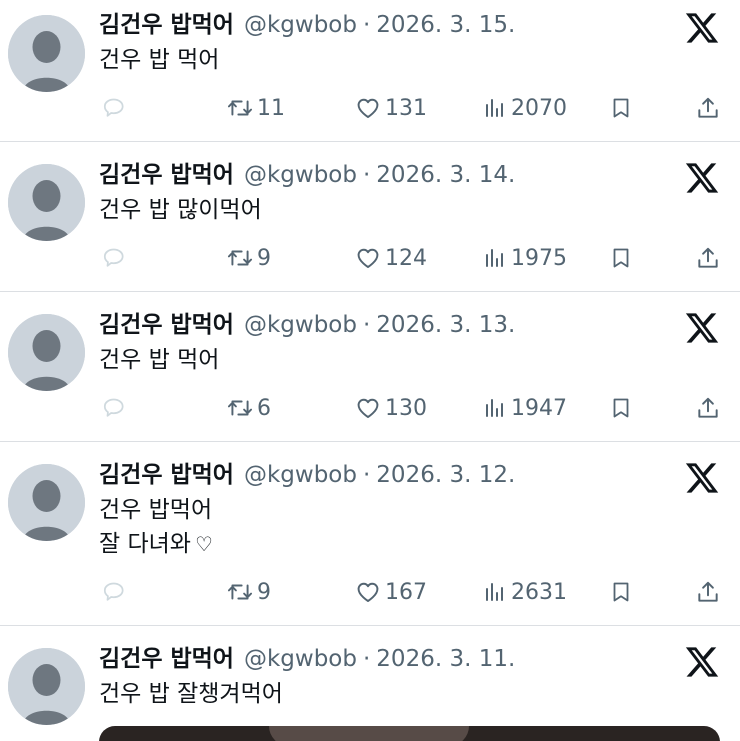 The width and height of the screenshot is (740, 741). Describe the element at coordinates (255, 108) in the screenshot. I see `retweet-button: 11` at that location.